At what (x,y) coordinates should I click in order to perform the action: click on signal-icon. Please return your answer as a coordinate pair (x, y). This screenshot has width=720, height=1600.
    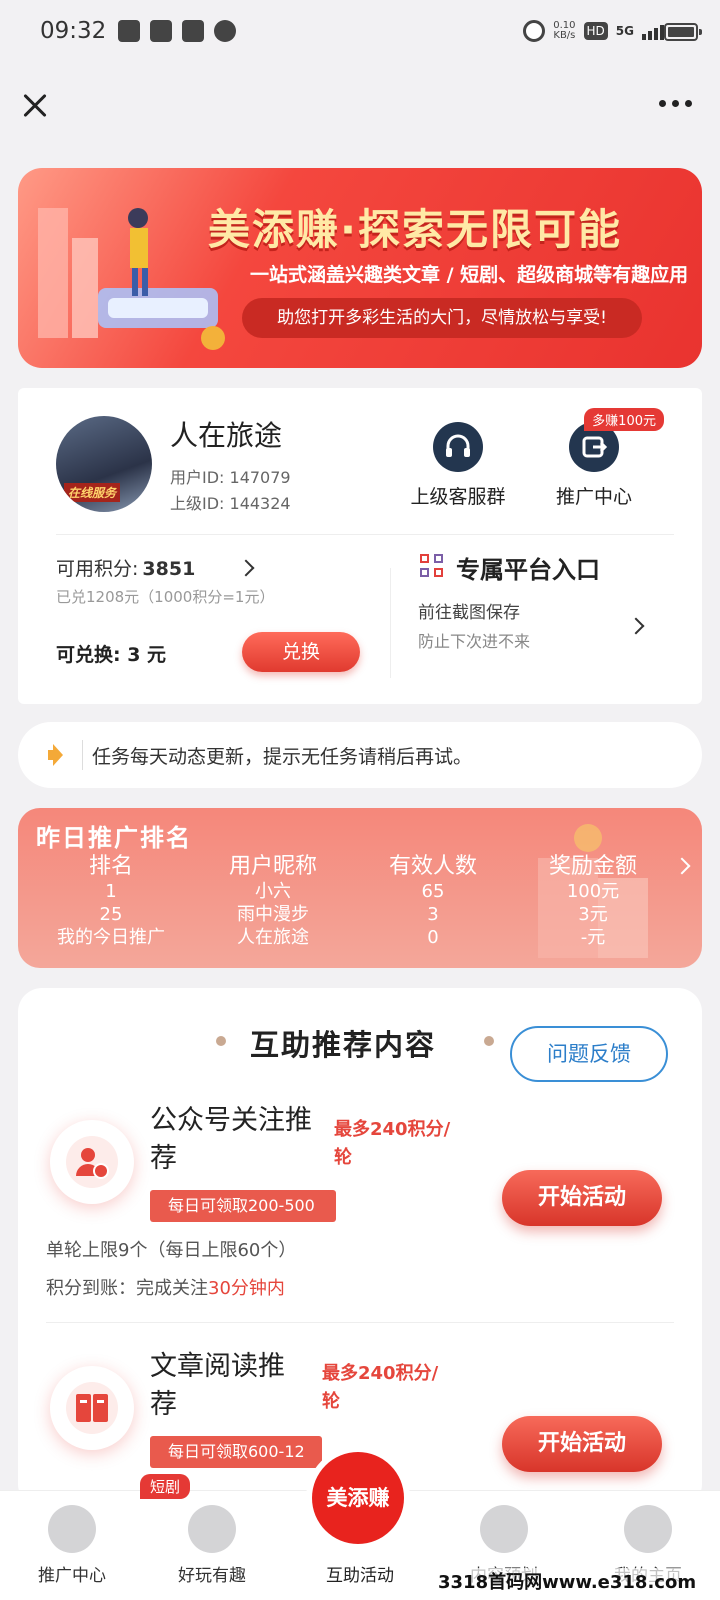
    Looking at the image, I should click on (653, 31).